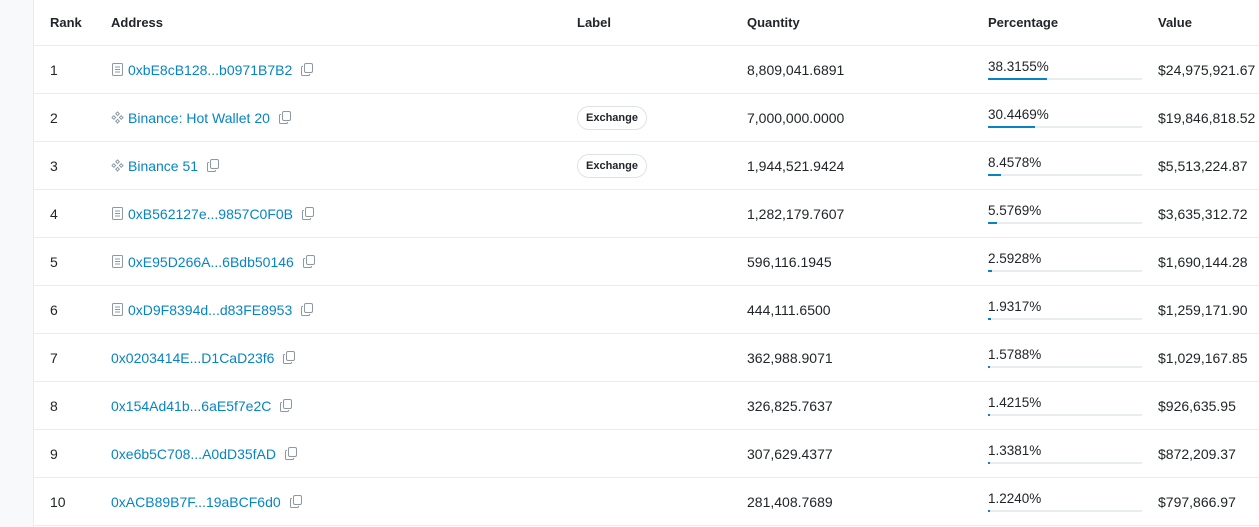 The height and width of the screenshot is (527, 1259). I want to click on percentage-cell: 38.3155%, so click(1073, 69).